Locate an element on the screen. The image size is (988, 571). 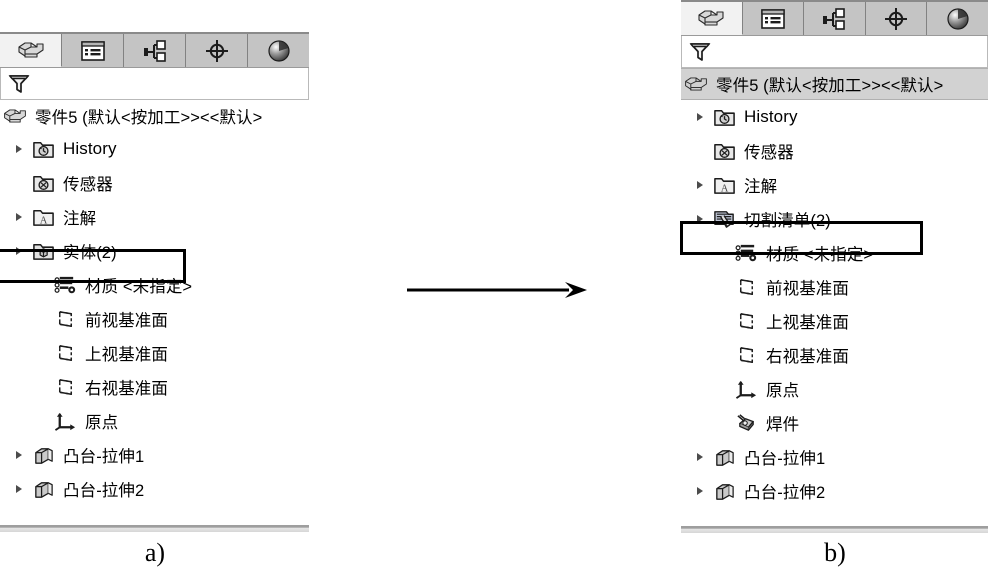
part-title-row-after: 零件5 (默认<按加工>><<默认> is located at coordinates (834, 84).